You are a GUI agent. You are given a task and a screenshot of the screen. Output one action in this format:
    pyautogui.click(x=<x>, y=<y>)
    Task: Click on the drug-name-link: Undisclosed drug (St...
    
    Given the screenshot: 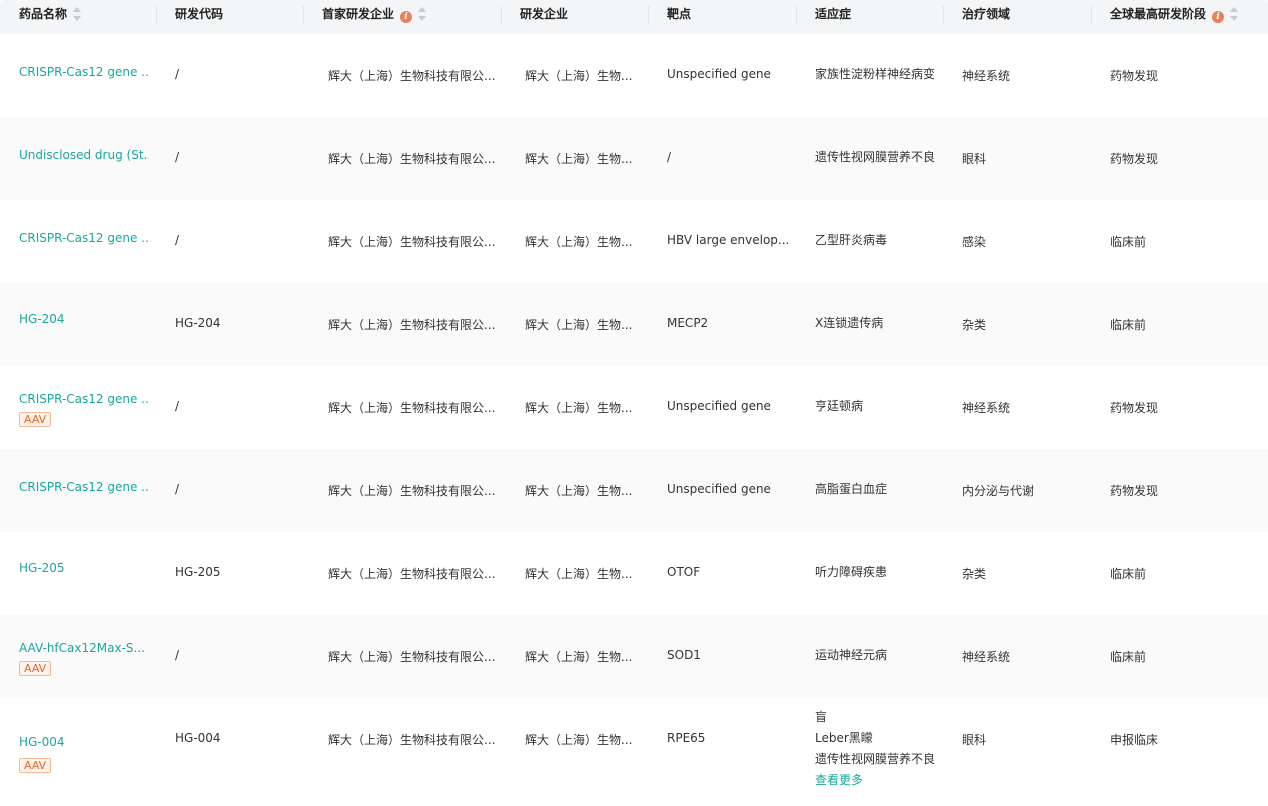 What is the action you would take?
    pyautogui.click(x=84, y=155)
    